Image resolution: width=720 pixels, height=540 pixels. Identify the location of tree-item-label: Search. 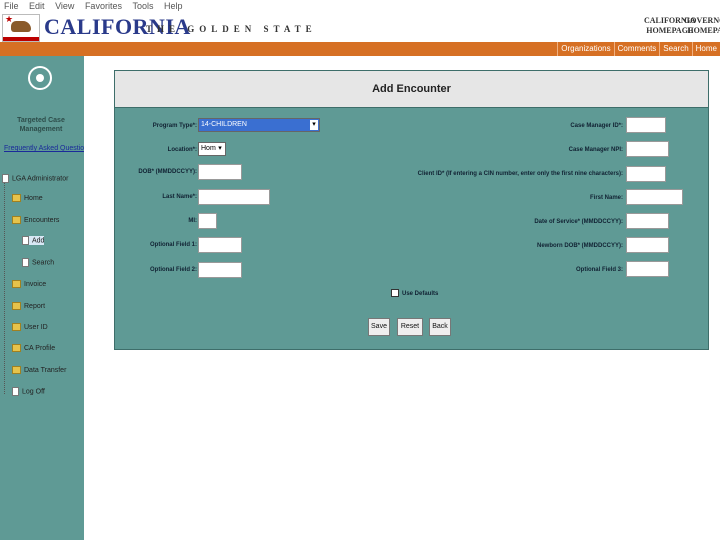
(43, 263).